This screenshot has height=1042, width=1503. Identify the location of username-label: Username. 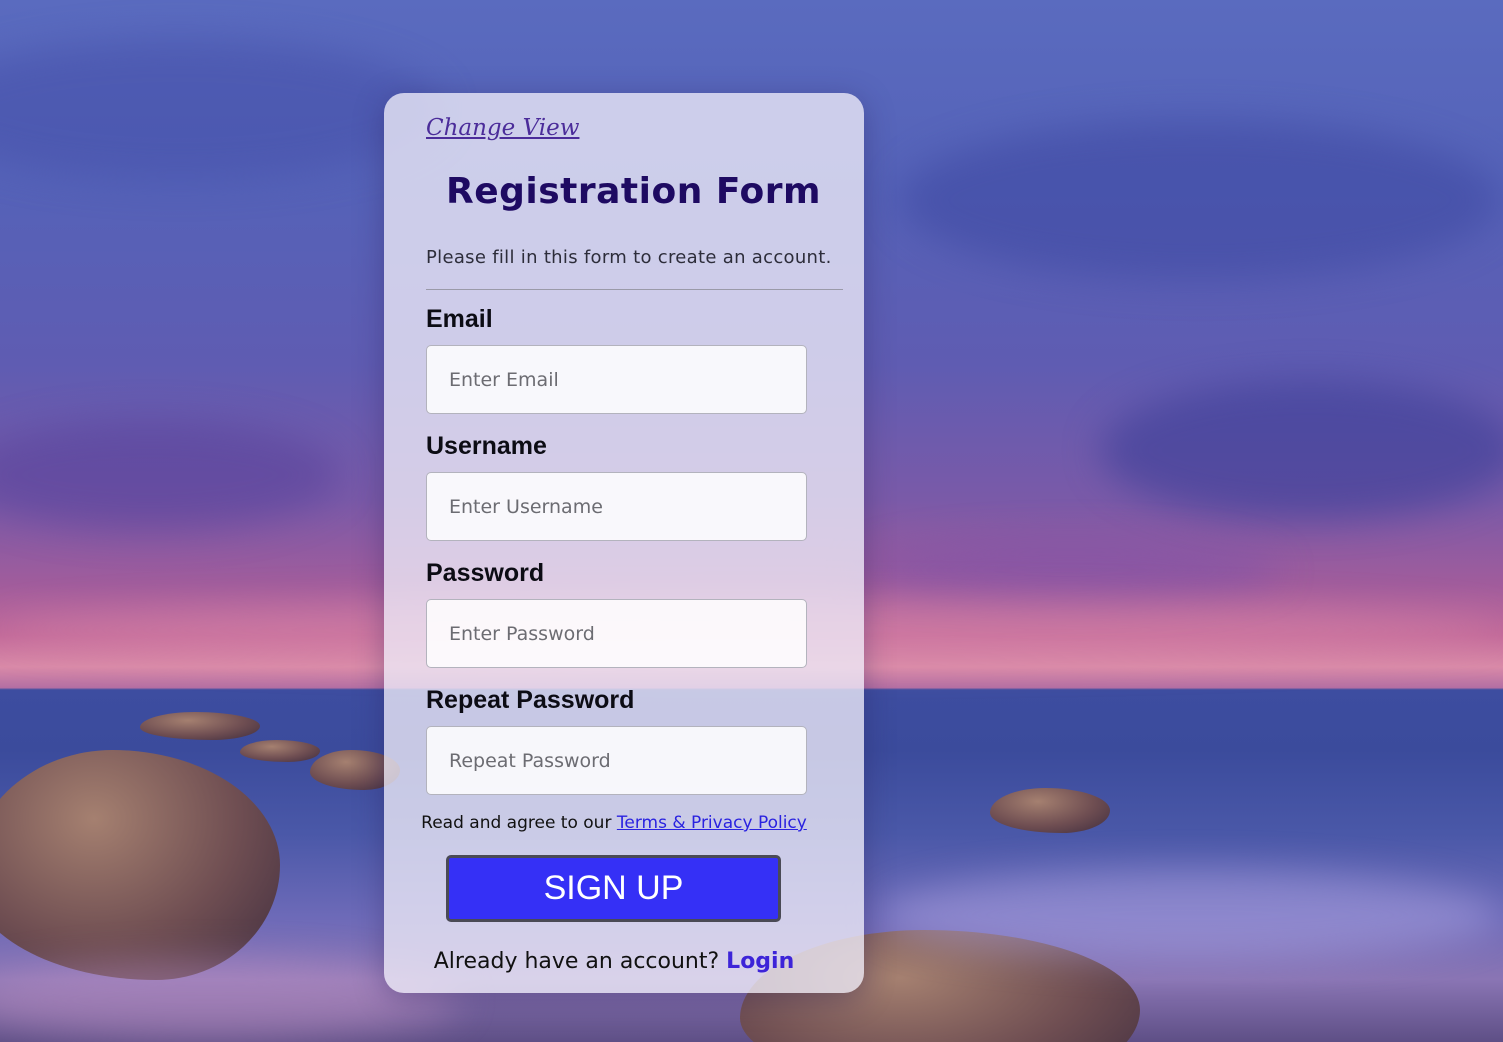
(486, 446).